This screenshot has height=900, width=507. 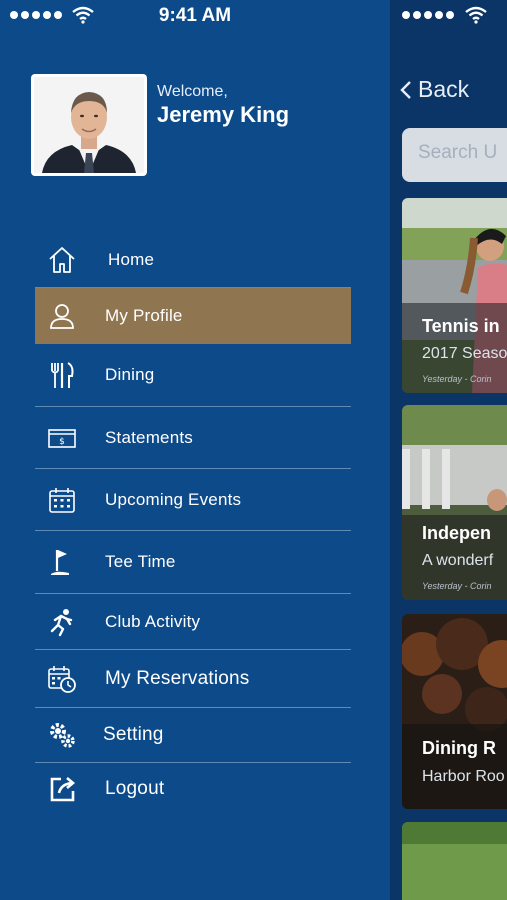 What do you see at coordinates (62, 375) in the screenshot?
I see `dining-icon` at bounding box center [62, 375].